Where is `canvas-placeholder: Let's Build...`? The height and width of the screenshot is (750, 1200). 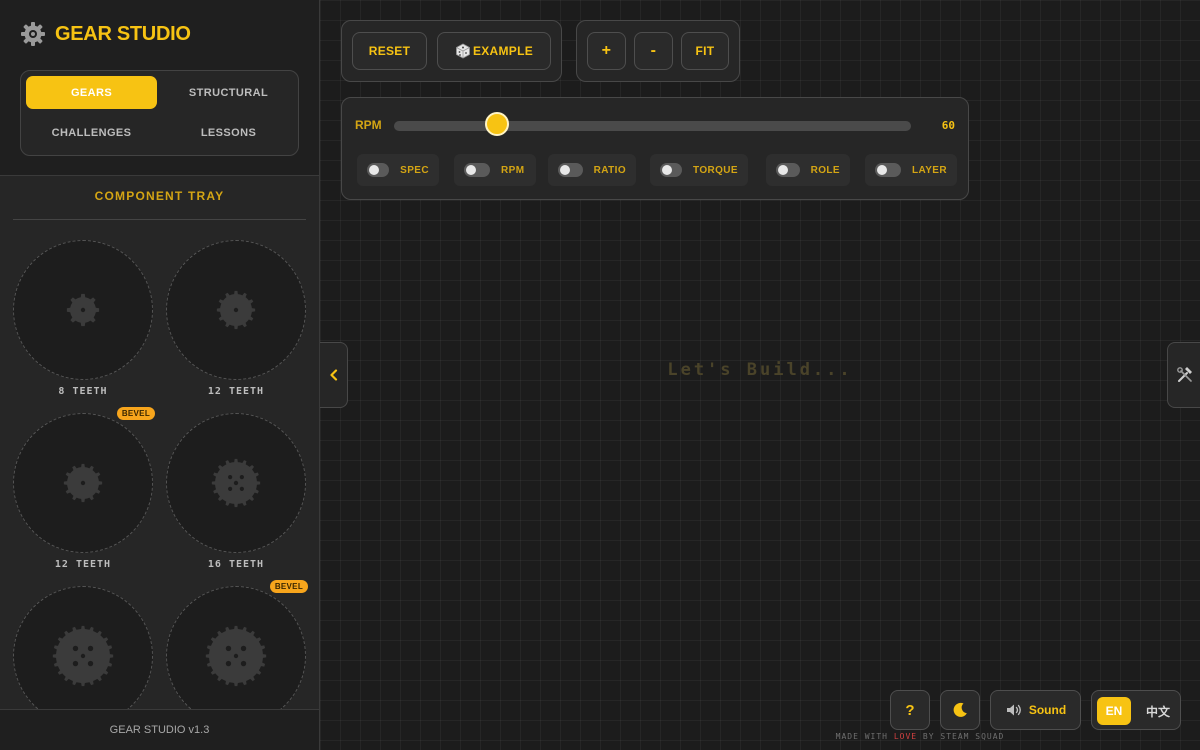 canvas-placeholder: Let's Build... is located at coordinates (760, 370).